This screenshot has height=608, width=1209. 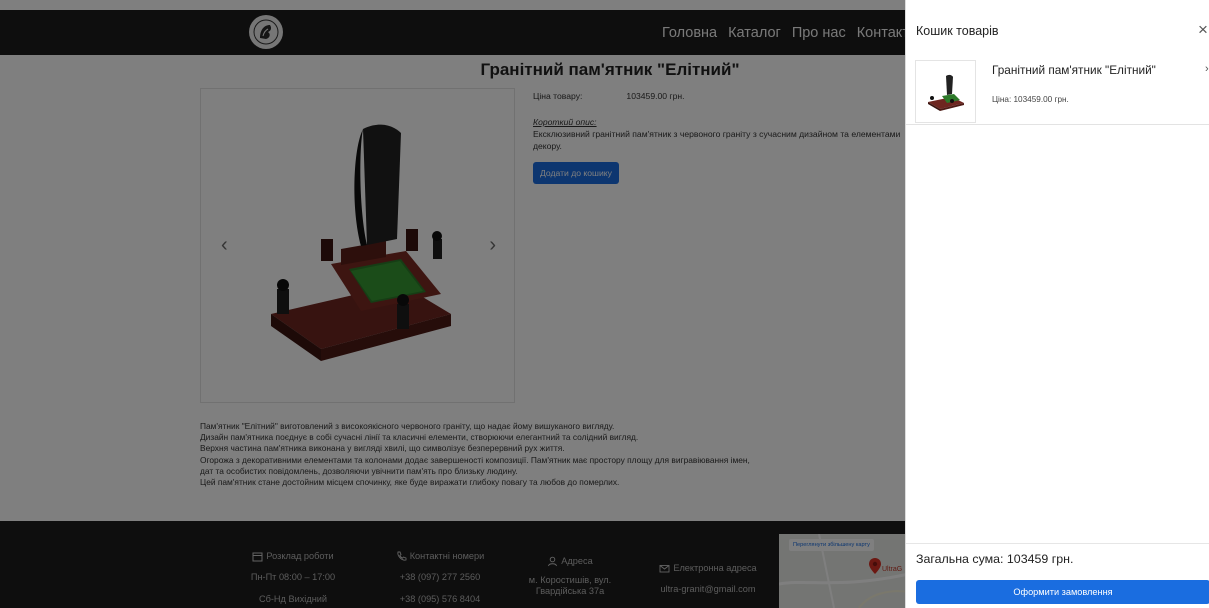 What do you see at coordinates (1074, 70) in the screenshot?
I see `cart-item-name: Гранітний пам'ятник "Елітний"` at bounding box center [1074, 70].